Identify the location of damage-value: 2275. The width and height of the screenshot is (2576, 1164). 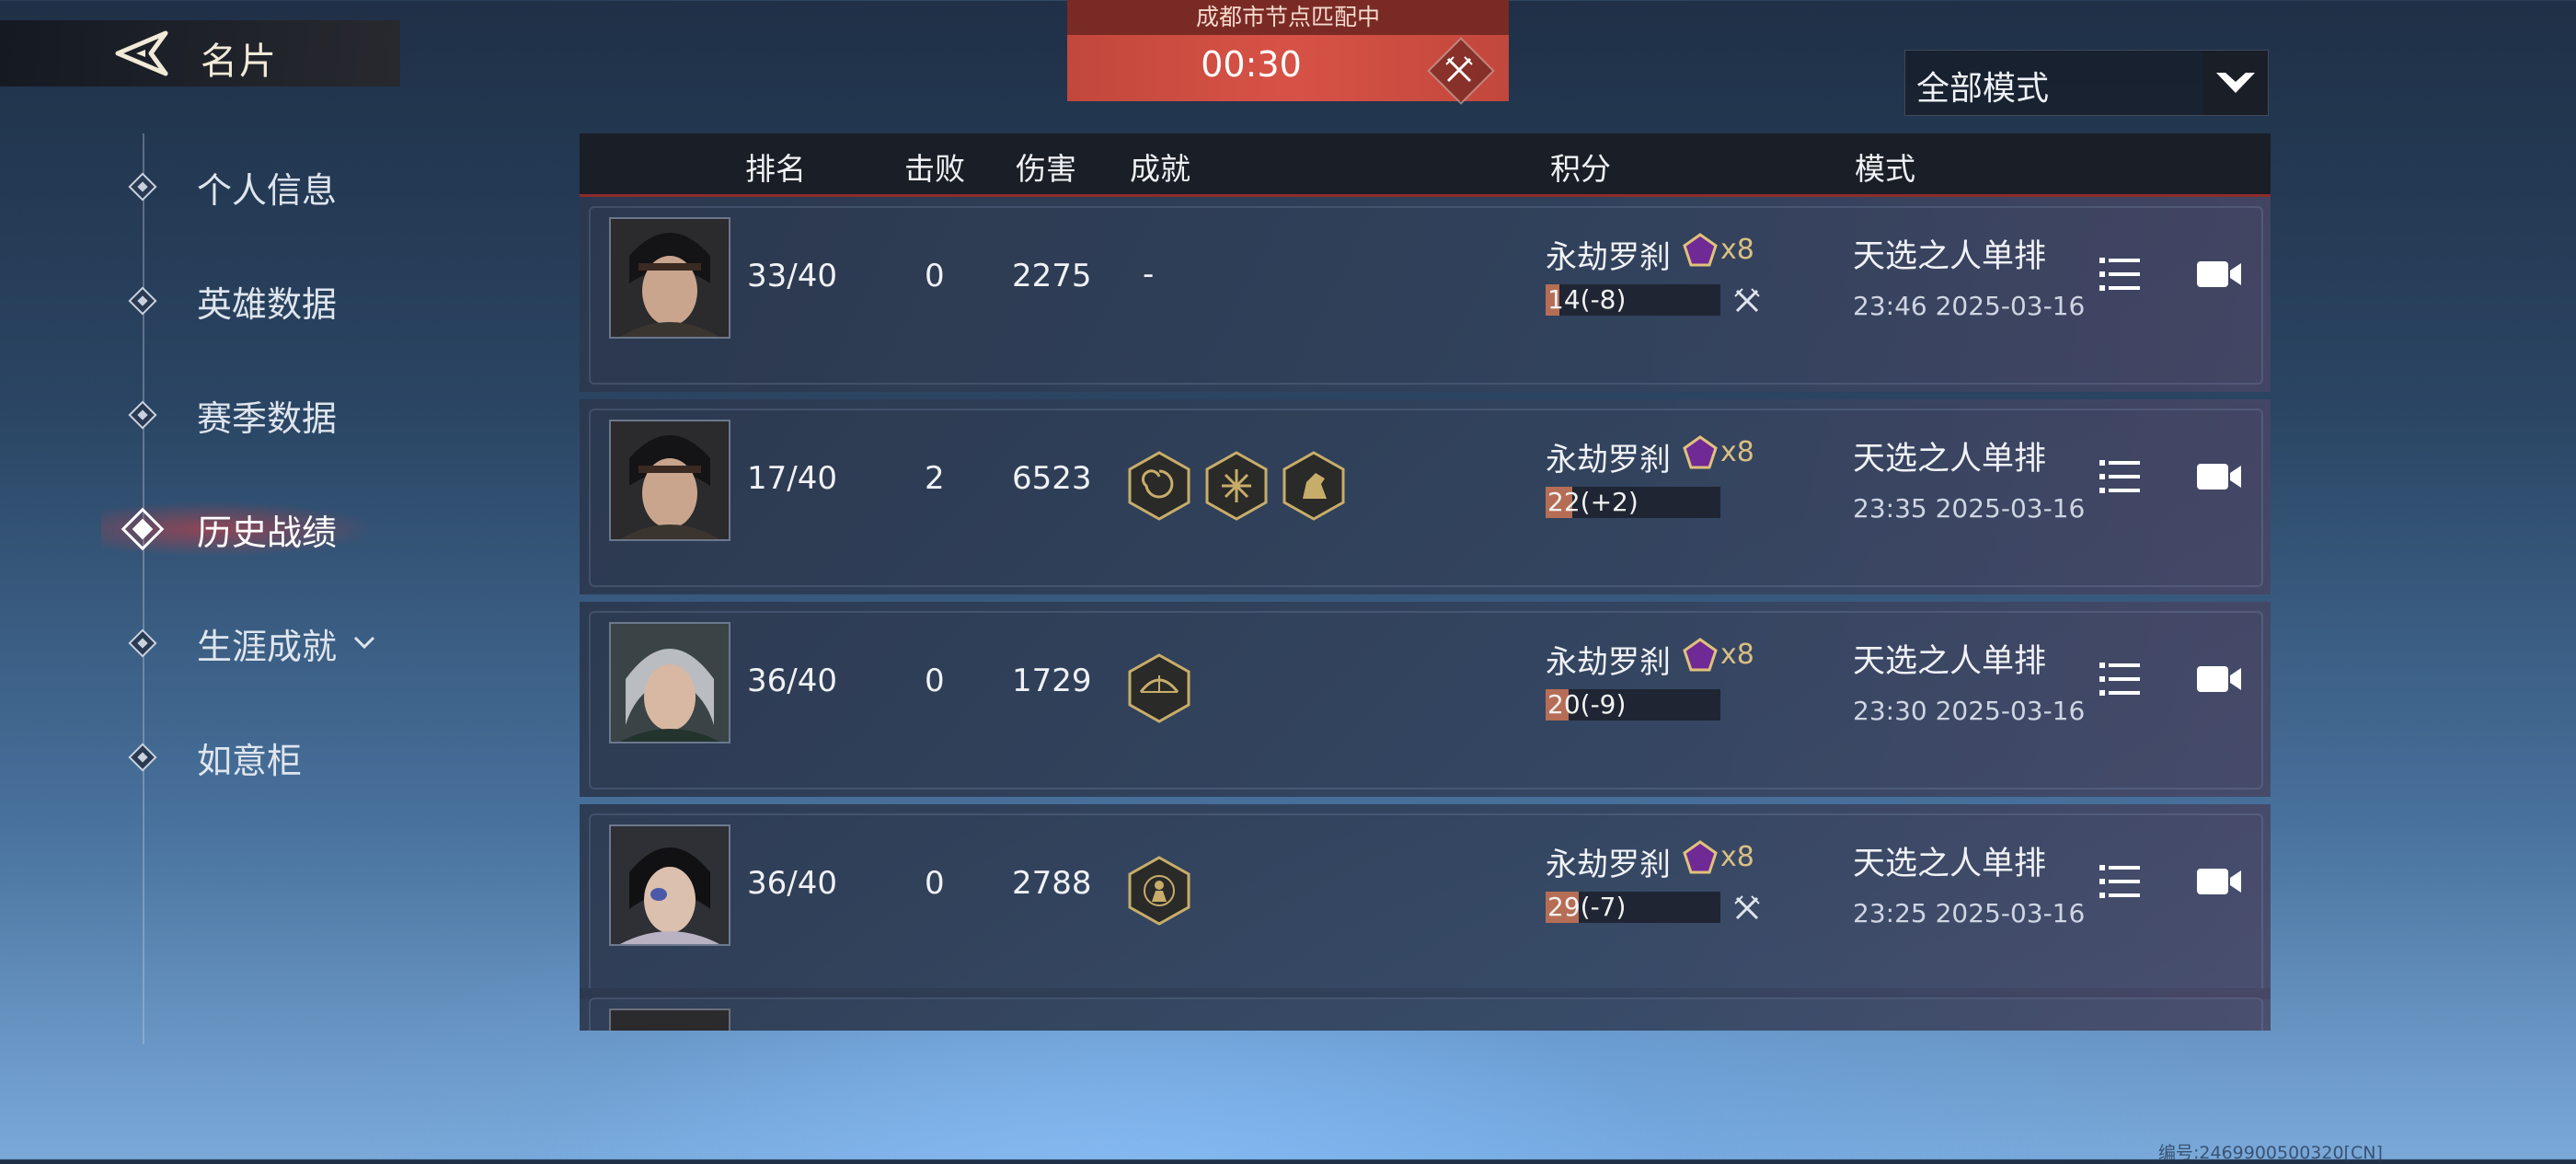
(1052, 276).